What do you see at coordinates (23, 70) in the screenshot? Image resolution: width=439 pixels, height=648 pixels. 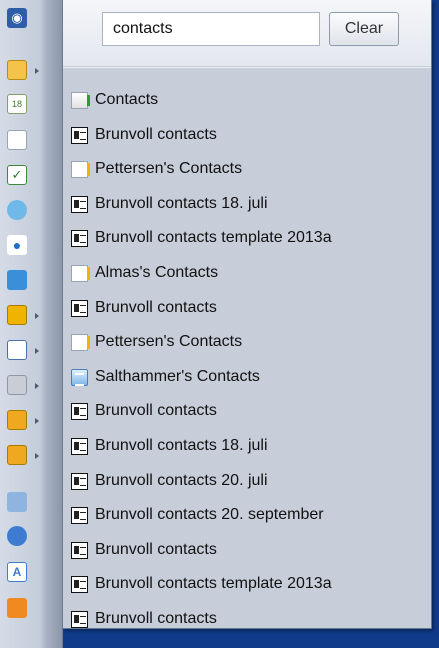 I see `mail-icon` at bounding box center [23, 70].